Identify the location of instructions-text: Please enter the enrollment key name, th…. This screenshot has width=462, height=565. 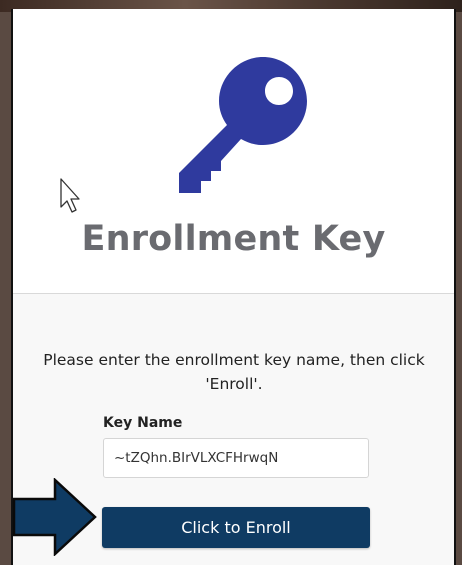
(234, 372).